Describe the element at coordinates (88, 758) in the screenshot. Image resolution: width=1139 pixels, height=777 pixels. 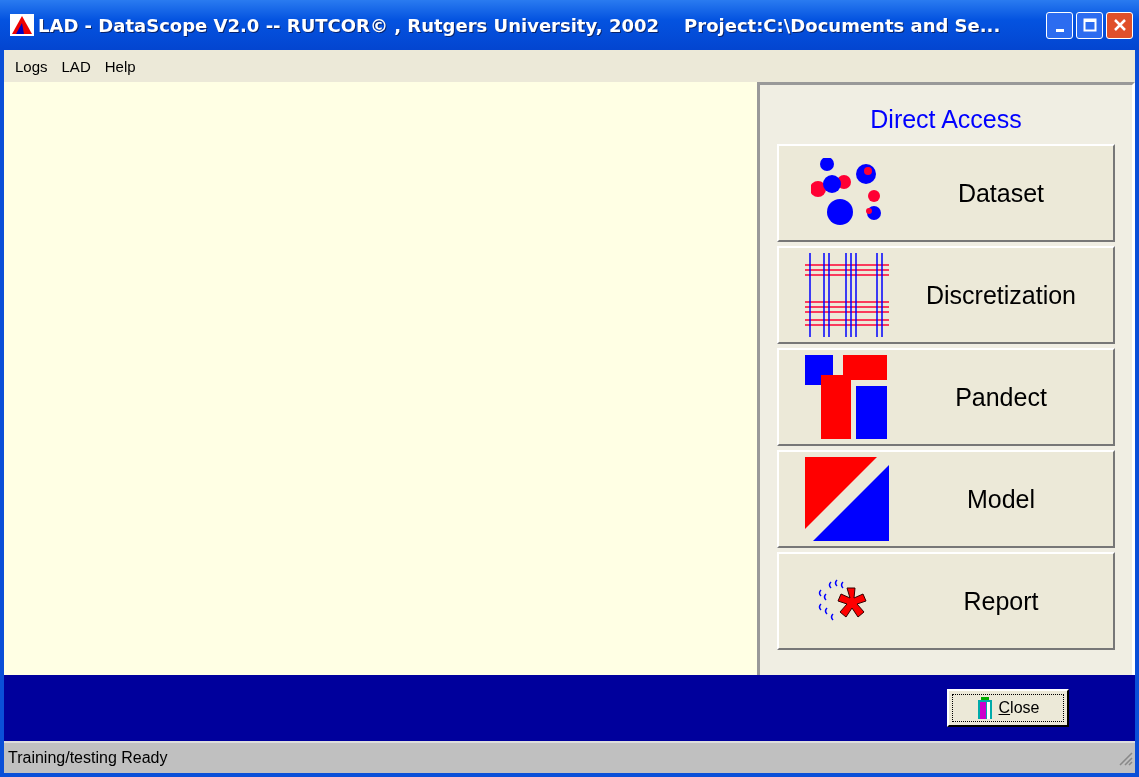
I see `status-text: Training/testing Ready` at that location.